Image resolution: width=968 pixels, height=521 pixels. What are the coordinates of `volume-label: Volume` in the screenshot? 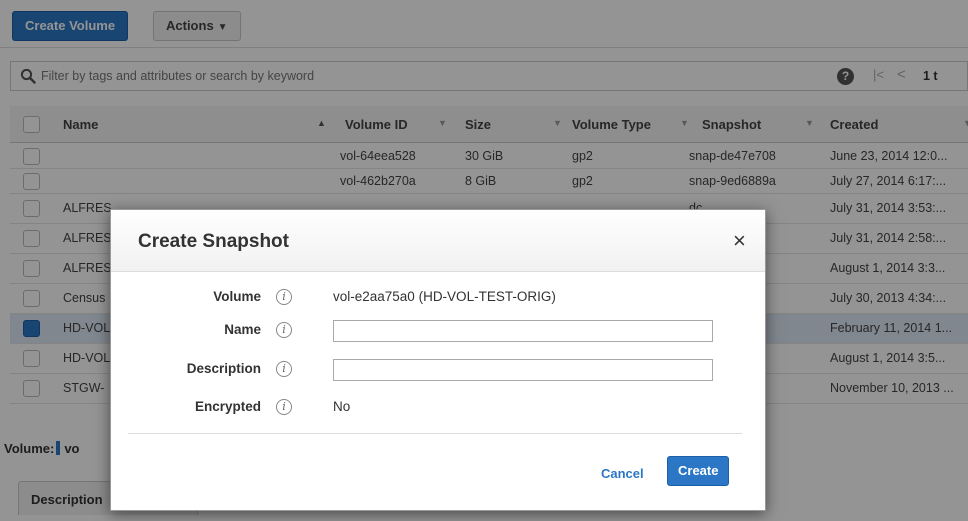 It's located at (237, 296).